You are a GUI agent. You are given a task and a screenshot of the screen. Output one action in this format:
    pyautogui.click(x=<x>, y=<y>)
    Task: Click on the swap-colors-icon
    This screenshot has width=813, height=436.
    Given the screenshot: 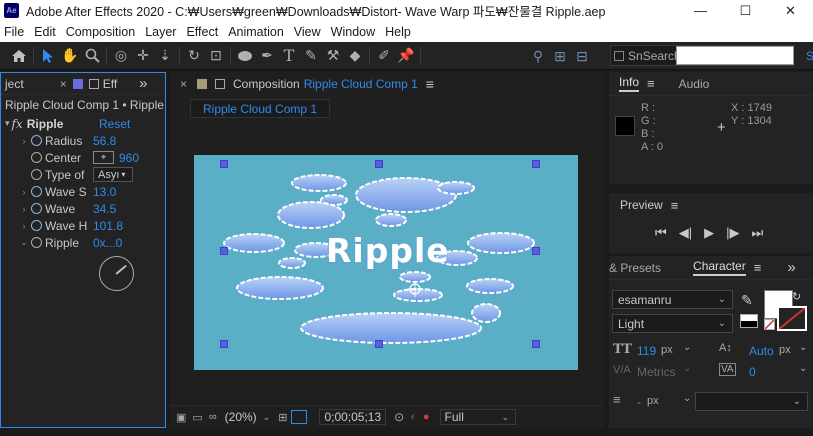 What is the action you would take?
    pyautogui.click(x=749, y=321)
    